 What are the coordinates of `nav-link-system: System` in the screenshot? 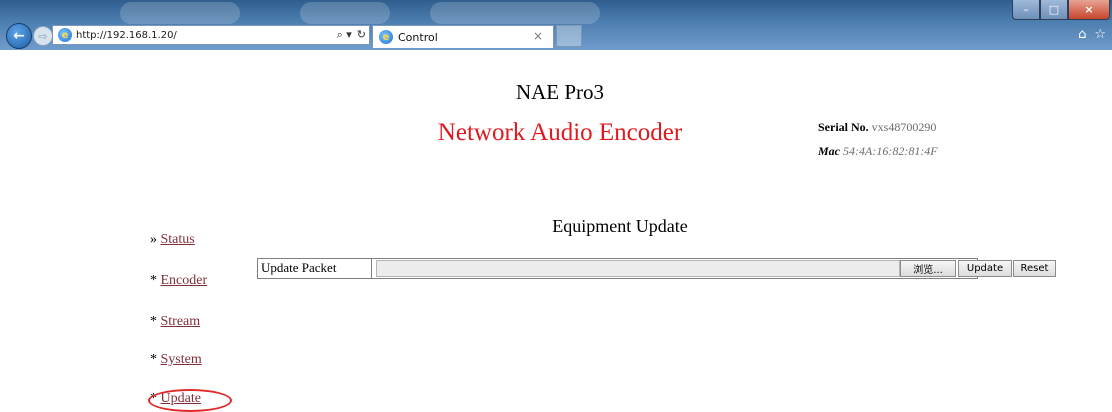 It's located at (181, 359).